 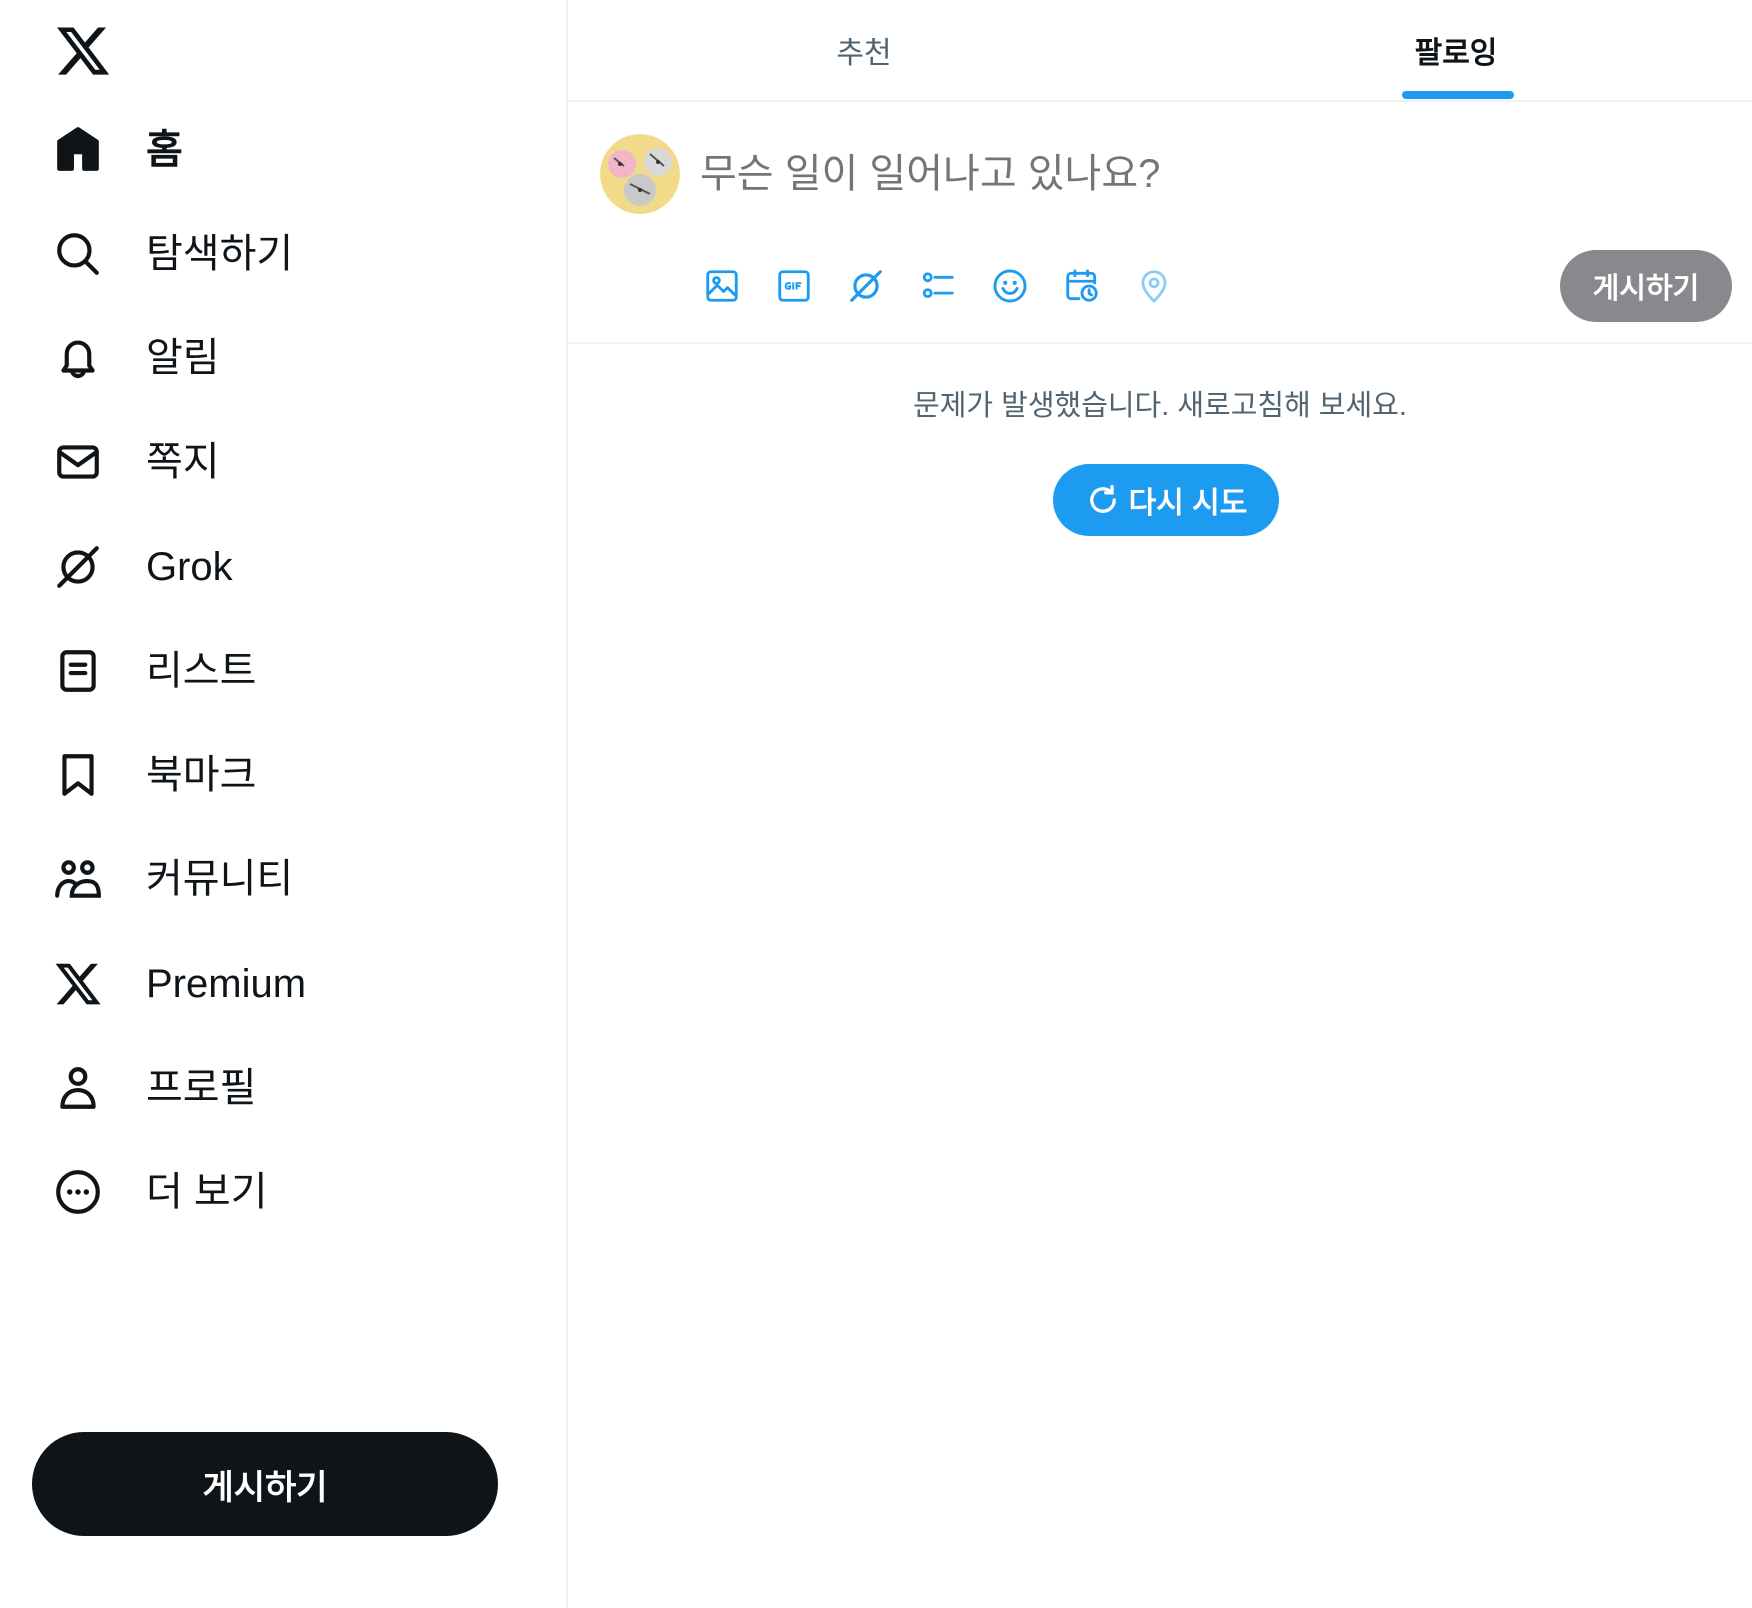 I want to click on nav-label: 탐색하기, so click(x=220, y=254).